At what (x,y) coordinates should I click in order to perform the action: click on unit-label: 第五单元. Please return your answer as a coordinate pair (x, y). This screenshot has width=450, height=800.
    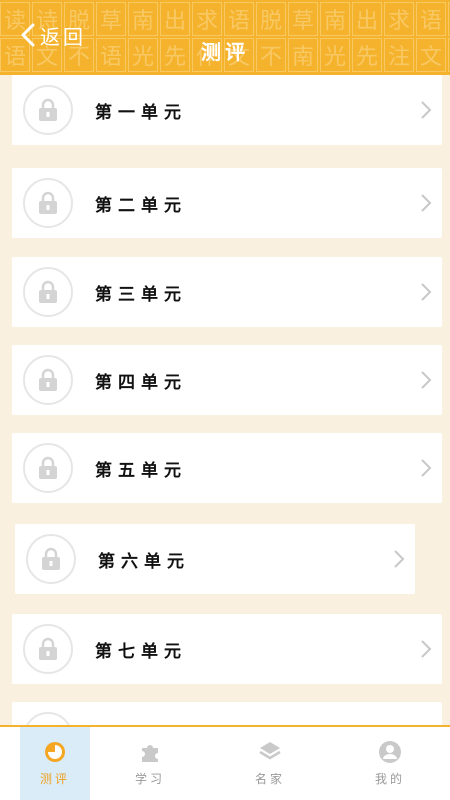
    Looking at the image, I should click on (141, 470).